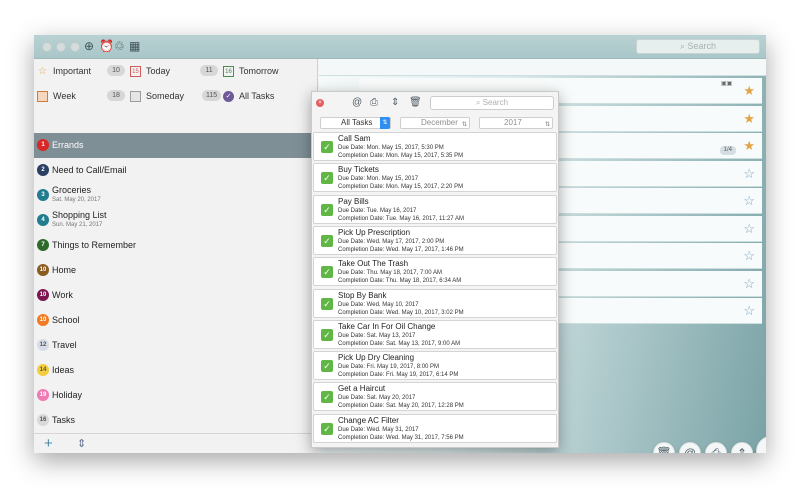  I want to click on checkmark-circle-icon: ✓, so click(228, 96).